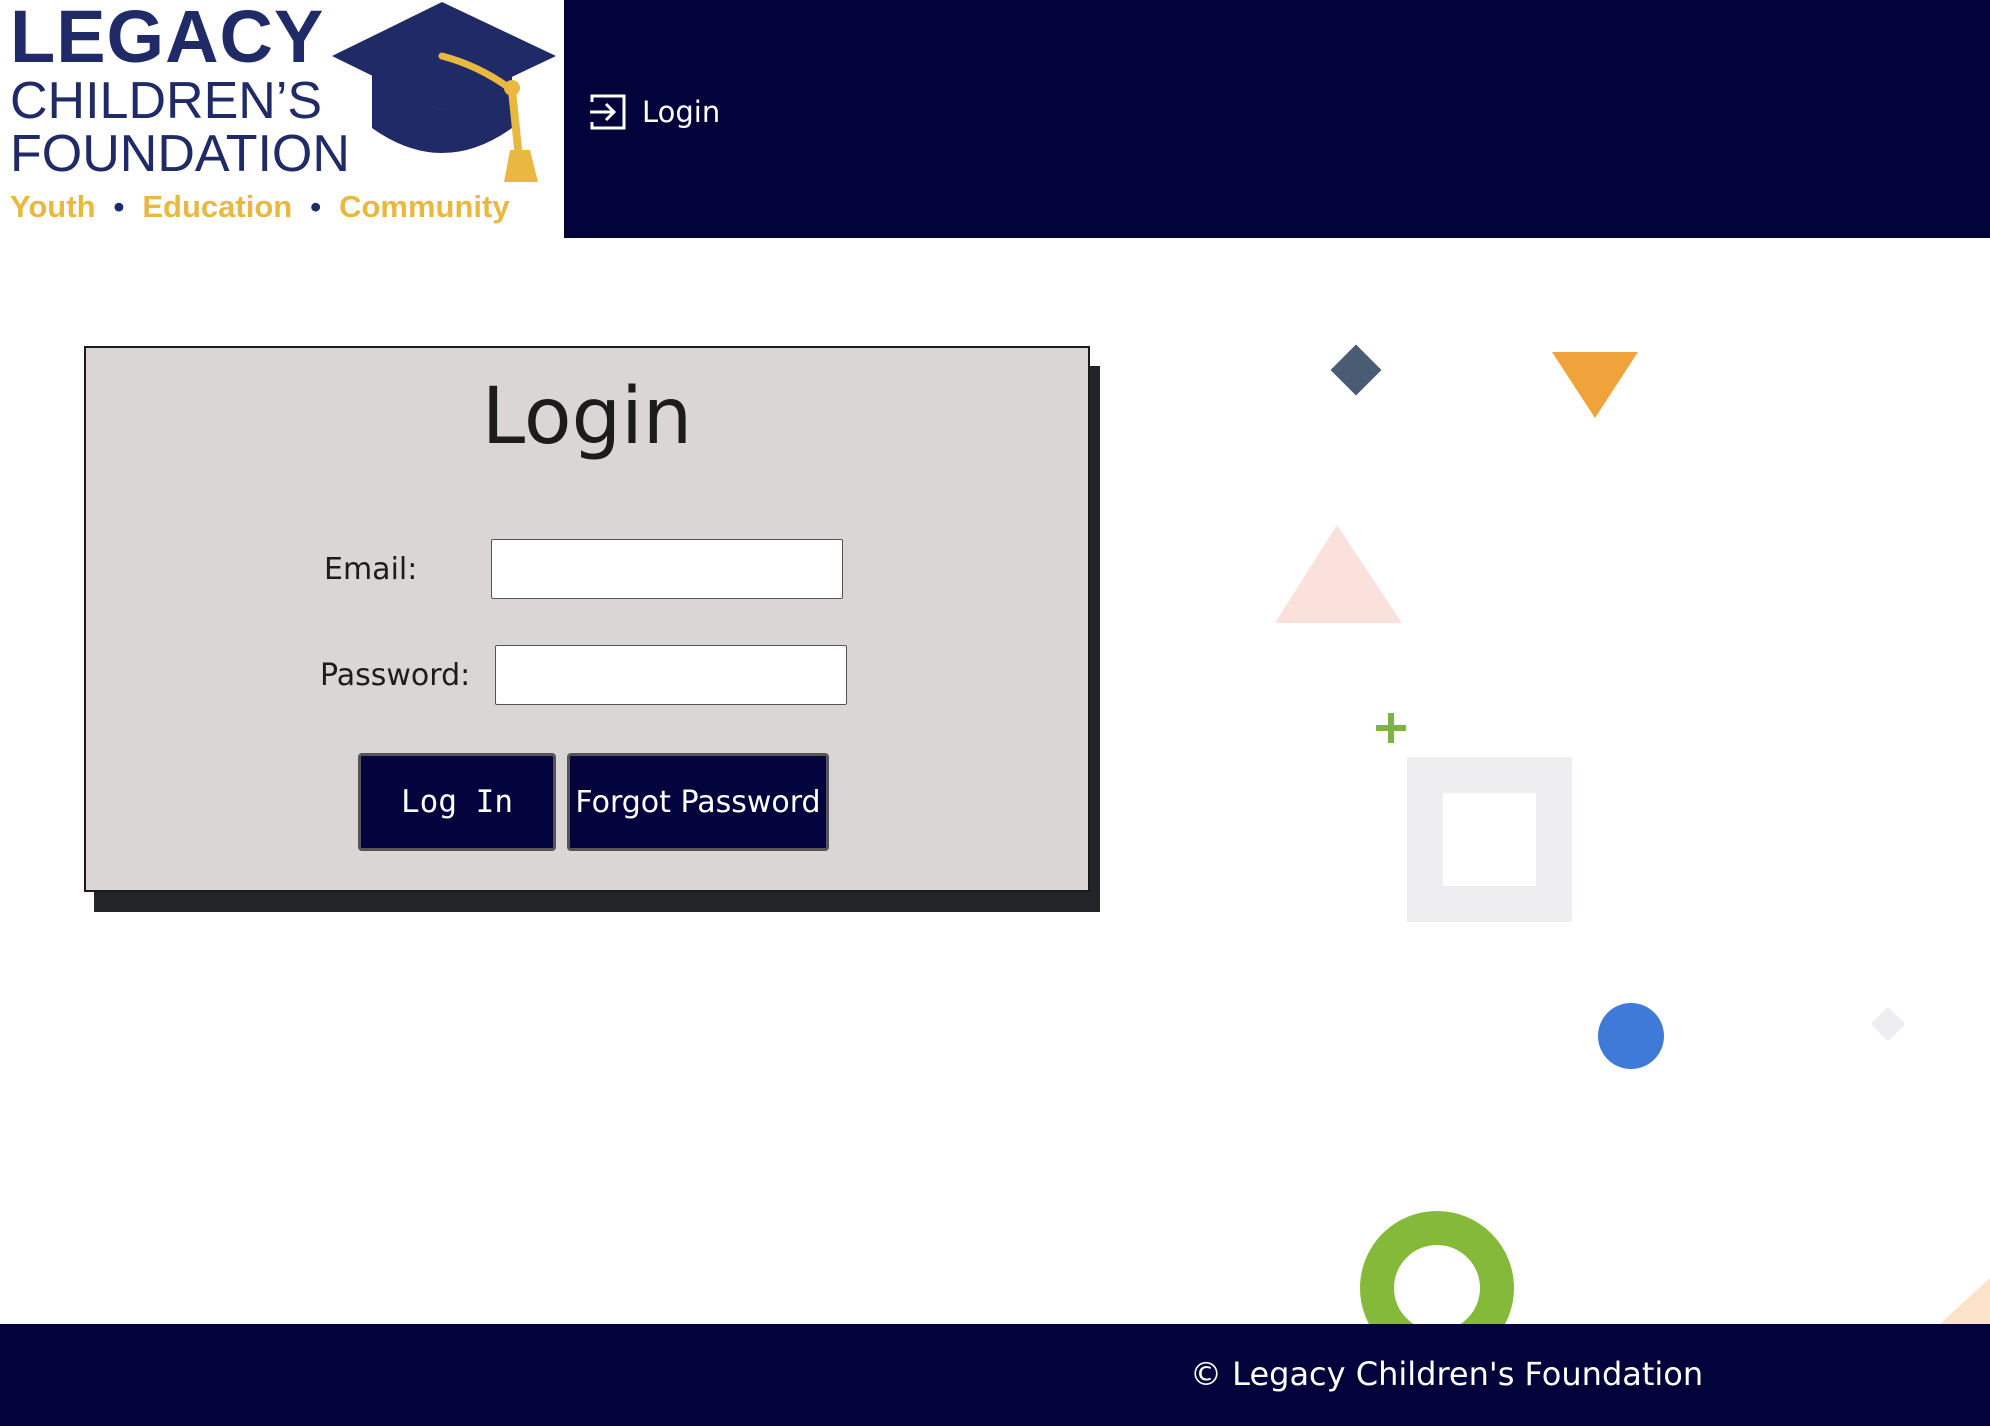 The image size is (1990, 1426). Describe the element at coordinates (457, 802) in the screenshot. I see `log-in-button: Log In` at that location.